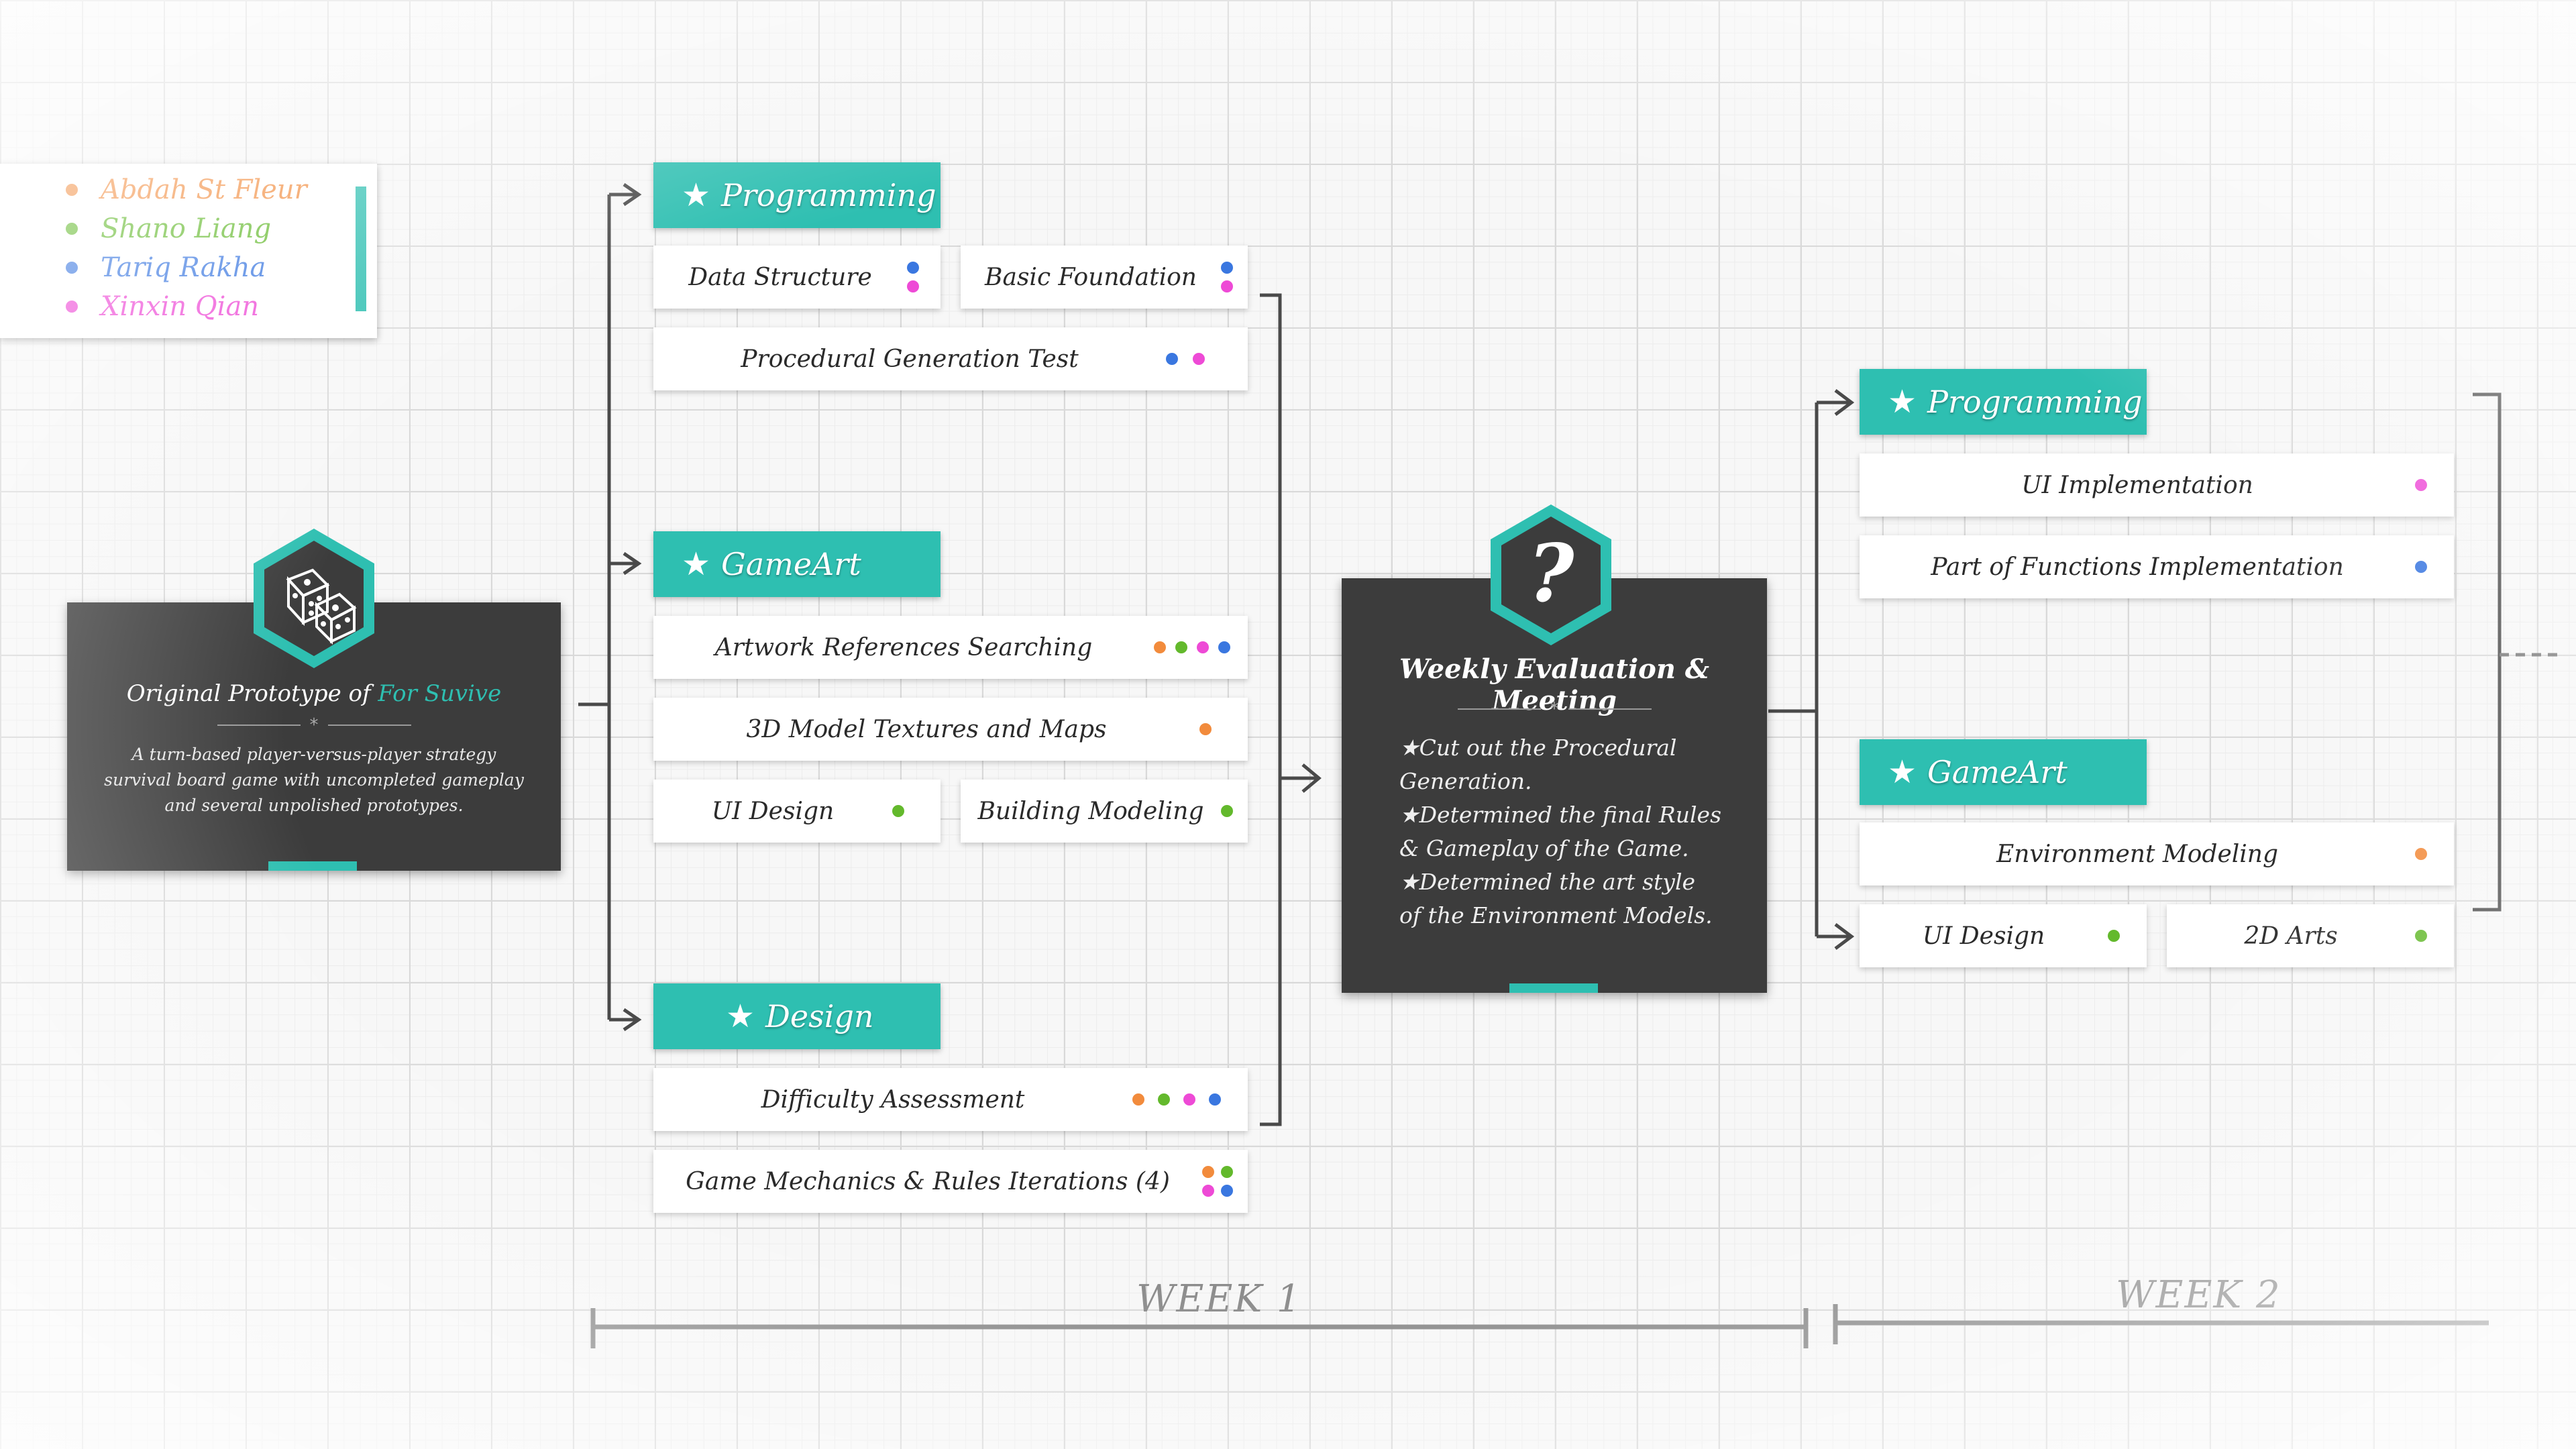 This screenshot has height=1449, width=2576. I want to click on week2-category-gameart: ★ GameArt, so click(2003, 772).